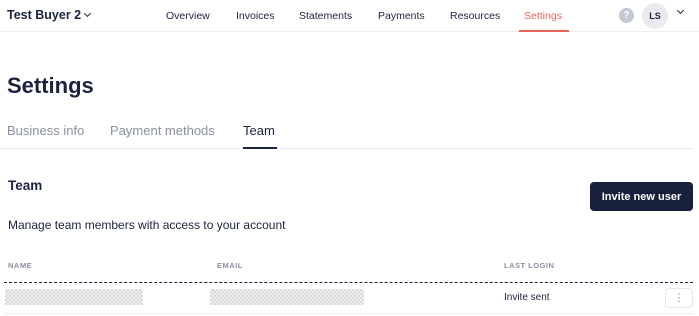 The height and width of the screenshot is (316, 699). What do you see at coordinates (346, 134) in the screenshot?
I see `settings-tabs: Business info Payment methods Team` at bounding box center [346, 134].